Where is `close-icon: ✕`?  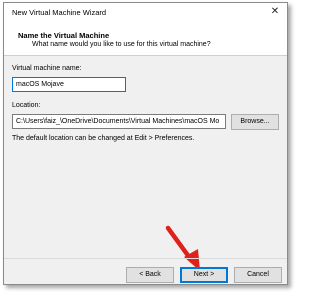
close-icon: ✕ is located at coordinates (275, 12).